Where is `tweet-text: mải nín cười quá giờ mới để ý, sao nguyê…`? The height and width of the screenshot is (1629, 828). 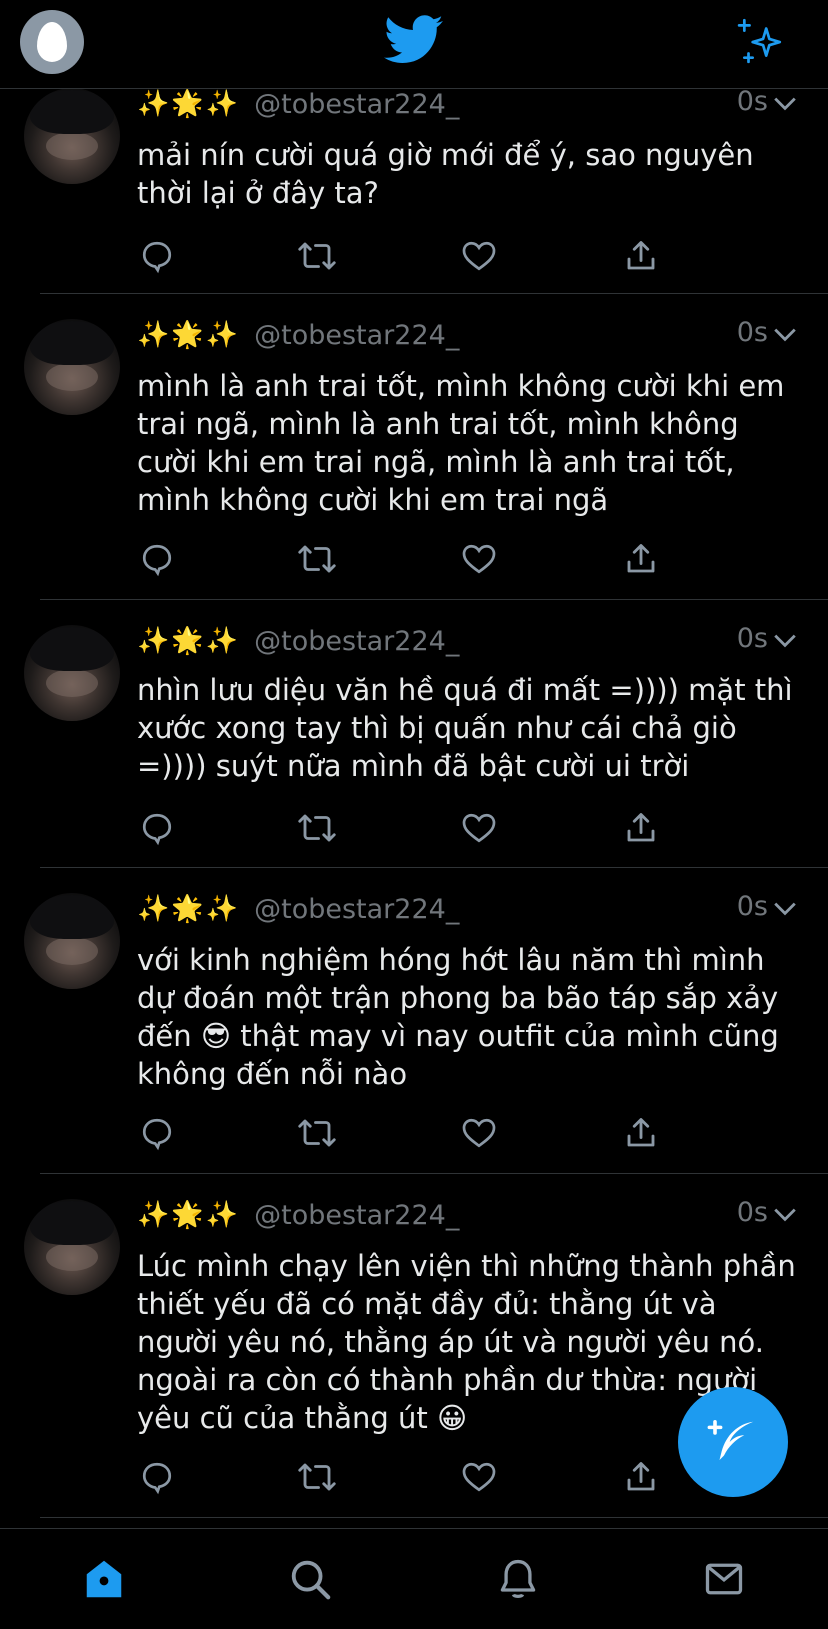 tweet-text: mải nín cười quá giờ mới để ý, sao nguyê… is located at coordinates (445, 174).